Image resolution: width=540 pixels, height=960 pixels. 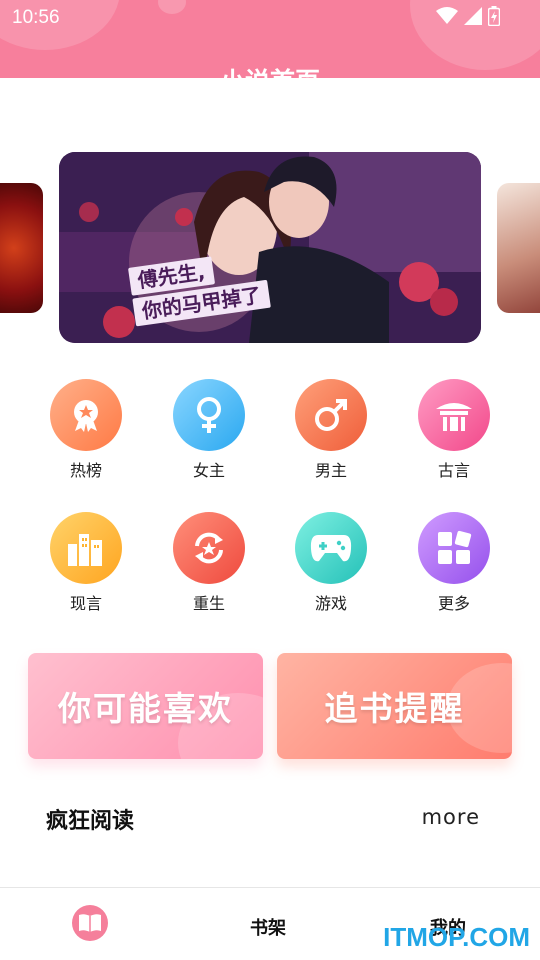 What do you see at coordinates (208, 470) in the screenshot?
I see `category-label: 女主` at bounding box center [208, 470].